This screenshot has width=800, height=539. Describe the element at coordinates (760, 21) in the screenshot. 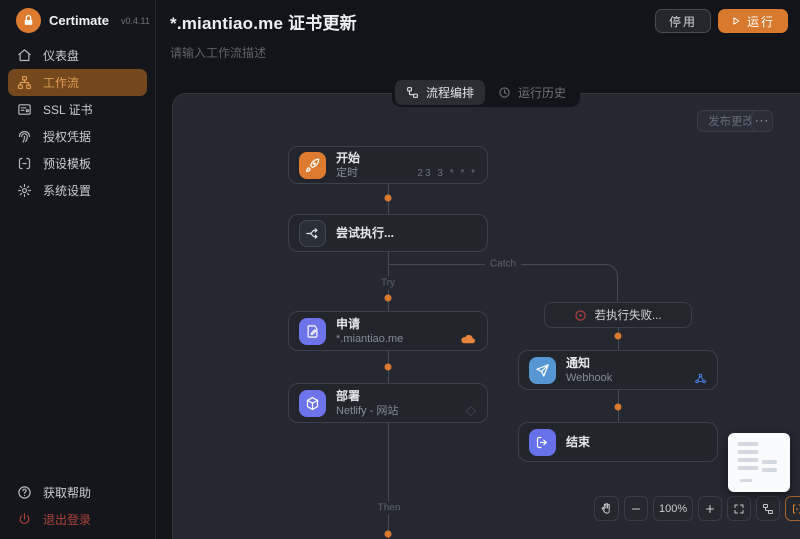

I see `run-button-label: 运行` at that location.